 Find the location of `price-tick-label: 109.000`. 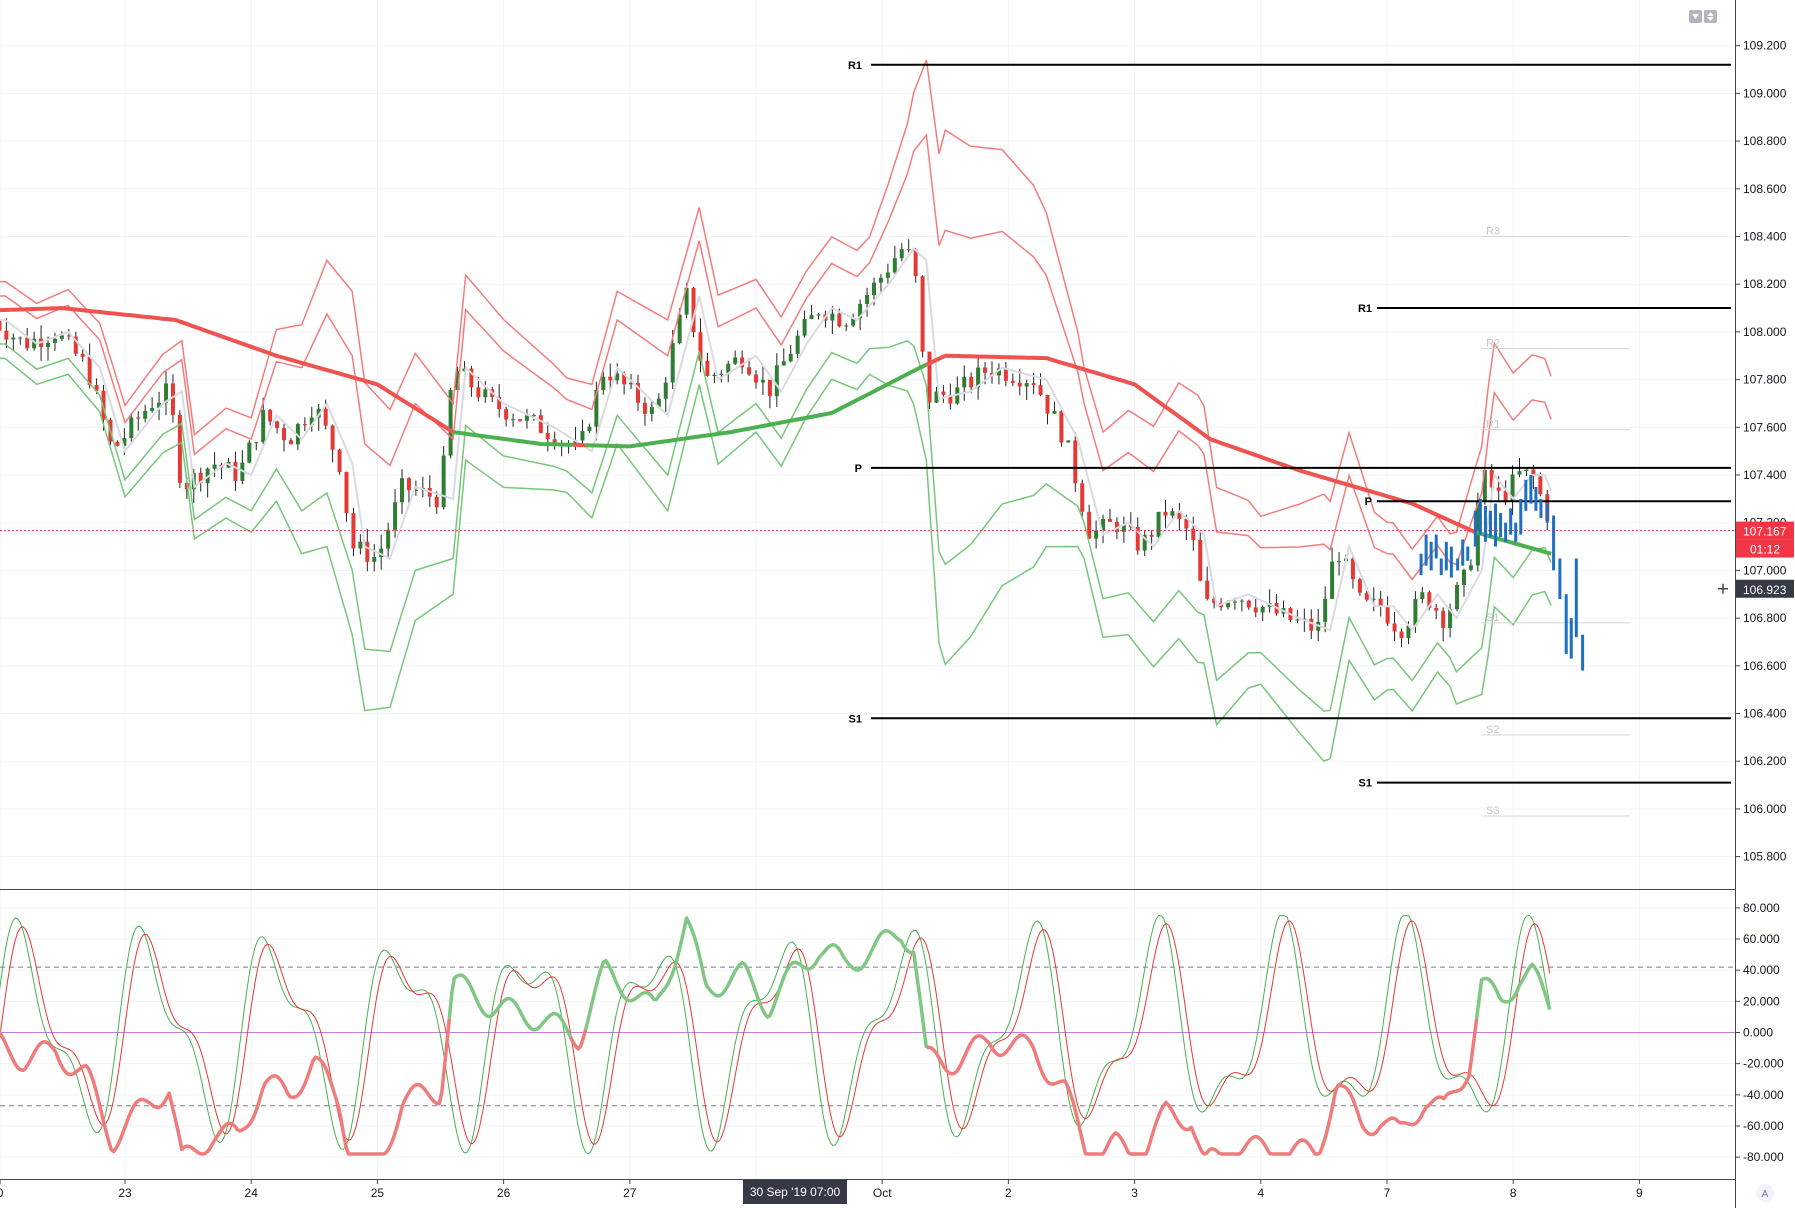

price-tick-label: 109.000 is located at coordinates (1765, 93).